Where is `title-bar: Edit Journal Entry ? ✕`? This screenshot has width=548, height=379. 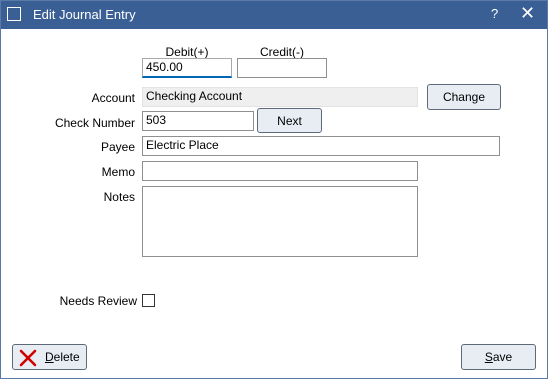 title-bar: Edit Journal Entry ? ✕ is located at coordinates (274, 15).